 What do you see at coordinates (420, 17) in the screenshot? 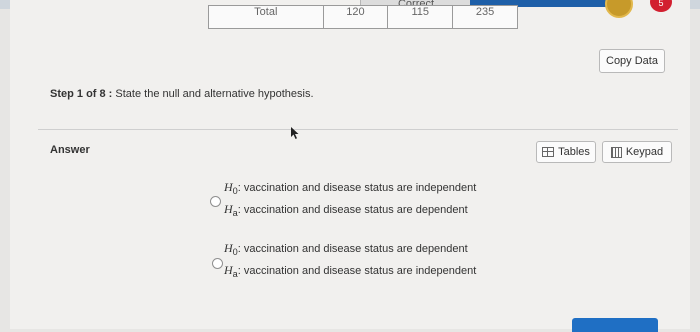
I see `table-cell: 115` at bounding box center [420, 17].